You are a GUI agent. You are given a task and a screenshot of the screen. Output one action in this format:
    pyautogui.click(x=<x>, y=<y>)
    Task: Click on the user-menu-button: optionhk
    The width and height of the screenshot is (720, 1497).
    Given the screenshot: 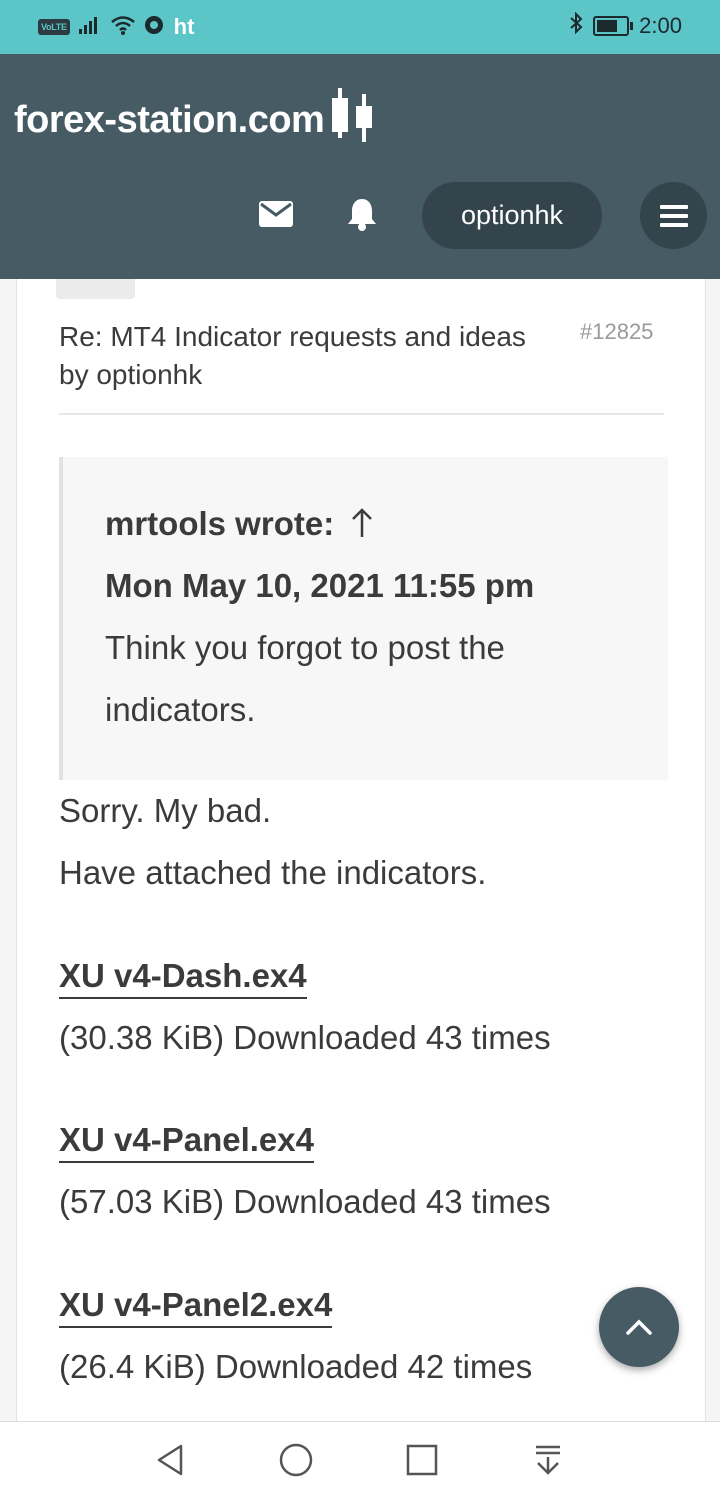 What is the action you would take?
    pyautogui.click(x=512, y=215)
    